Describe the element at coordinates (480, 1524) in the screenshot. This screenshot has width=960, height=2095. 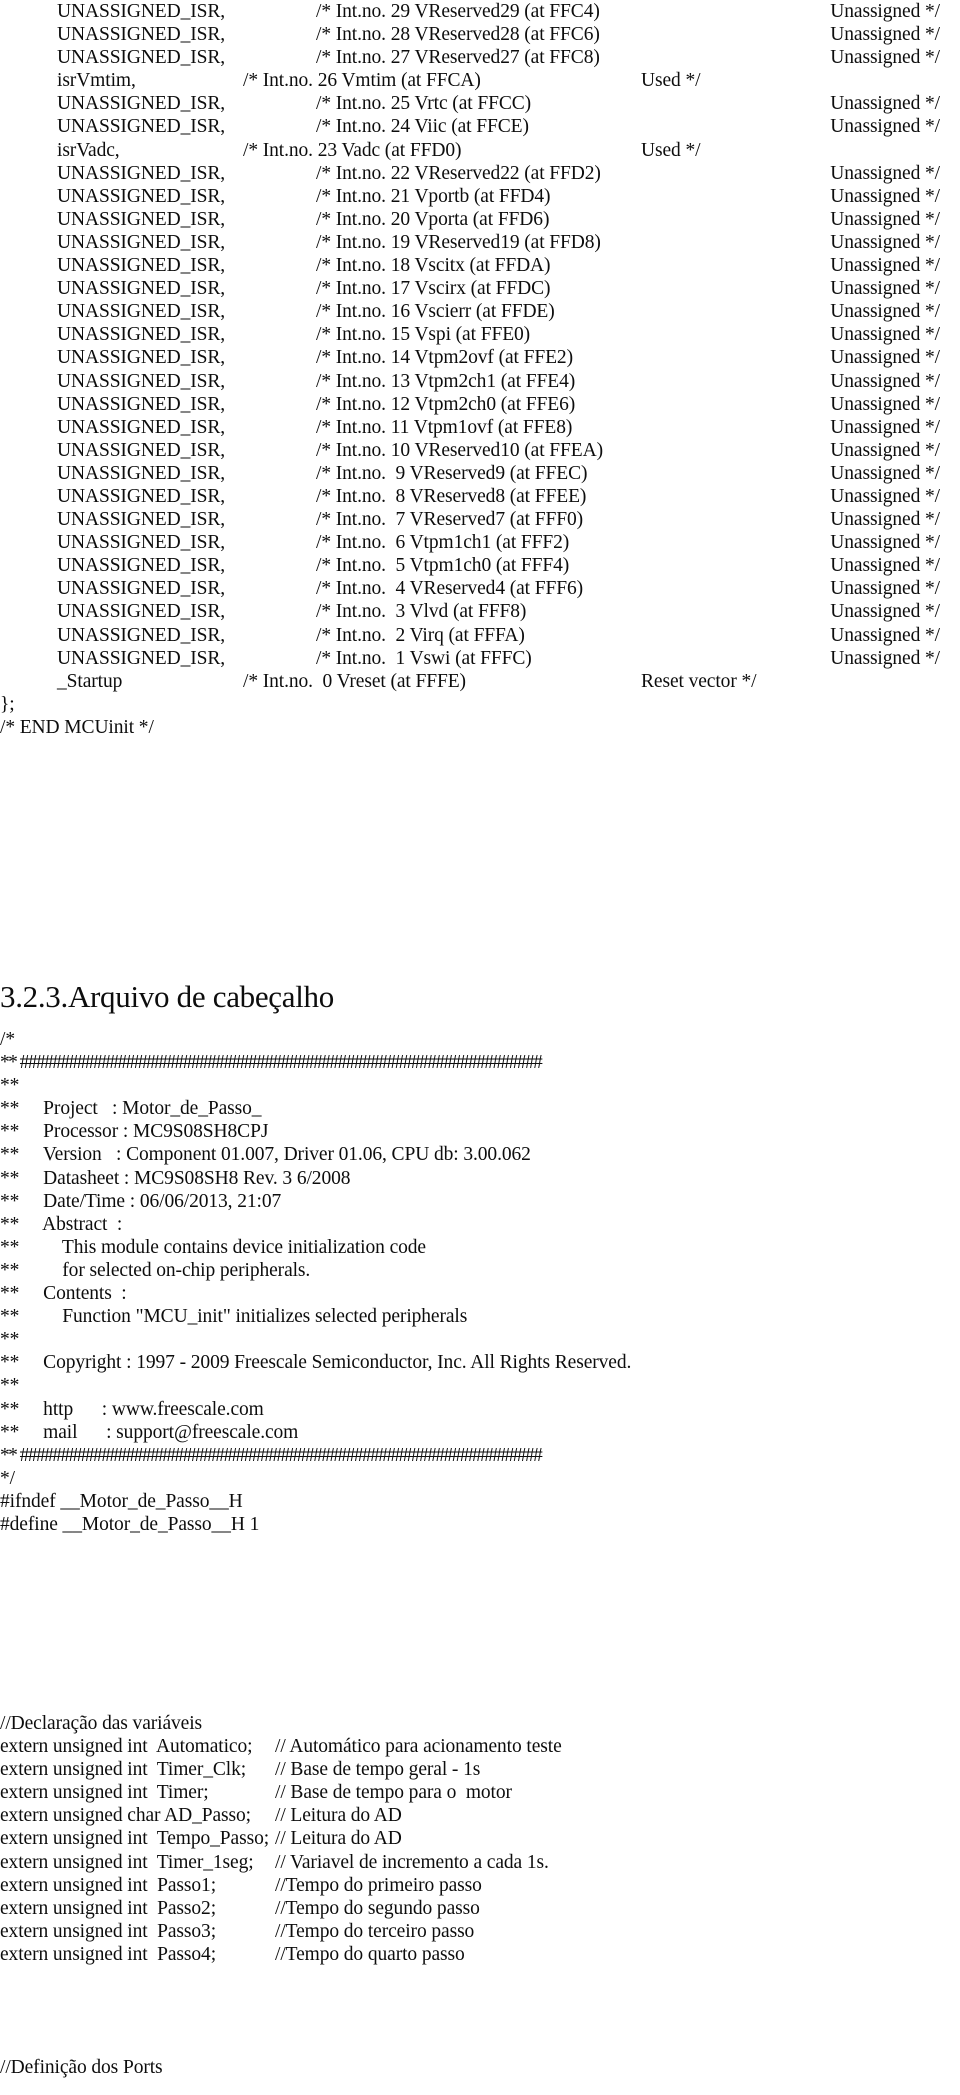
I see `define-line: #define __Motor_de_Passo__H 1` at that location.